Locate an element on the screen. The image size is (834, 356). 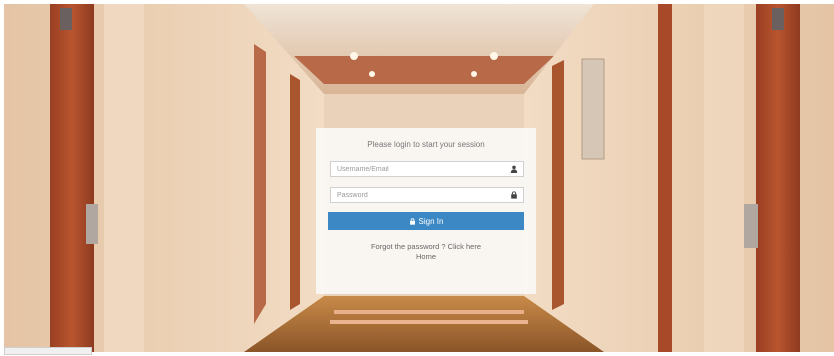
password-field-wrapper is located at coordinates (427, 195).